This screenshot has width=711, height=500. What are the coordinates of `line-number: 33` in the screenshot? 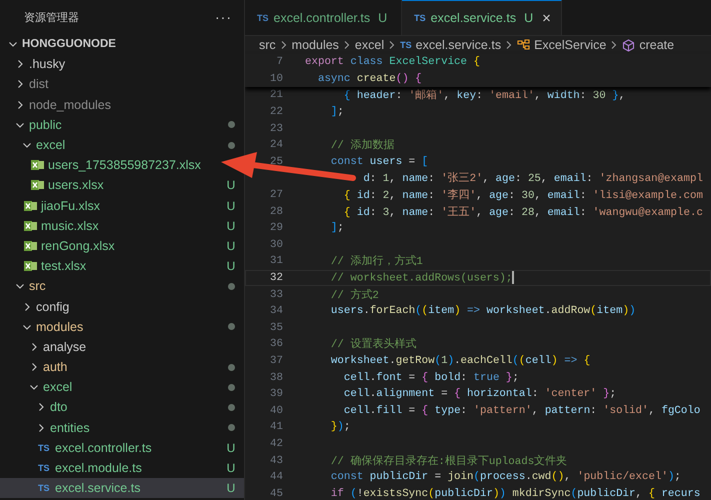 It's located at (276, 294).